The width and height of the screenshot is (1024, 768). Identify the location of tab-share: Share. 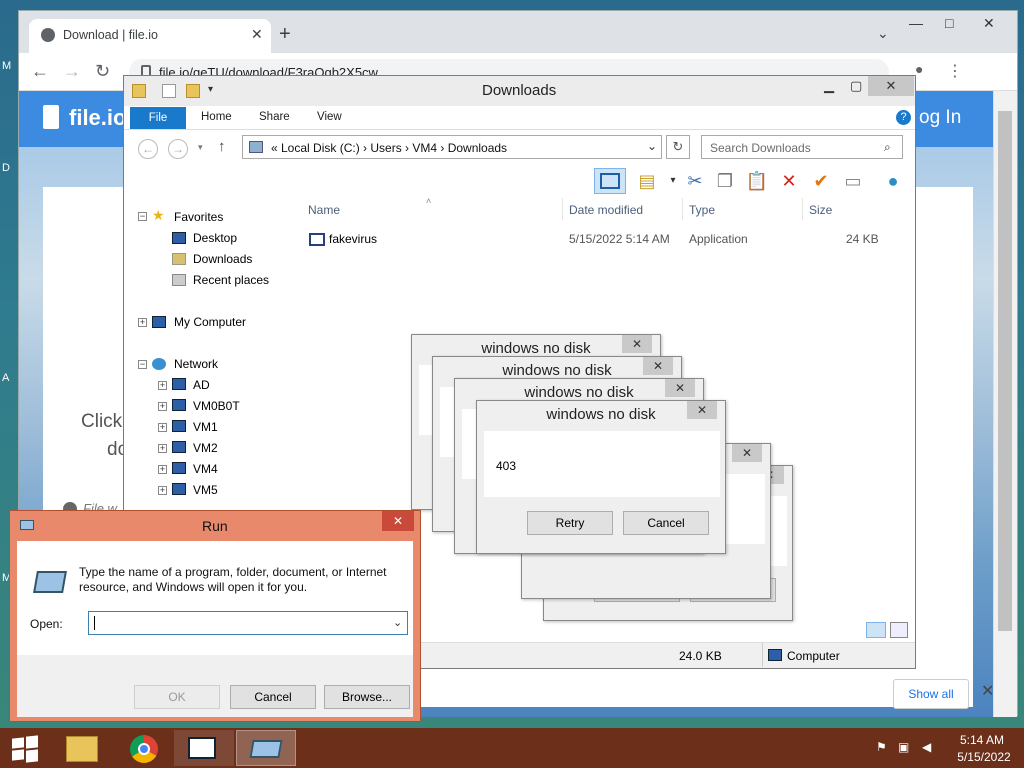
(274, 117).